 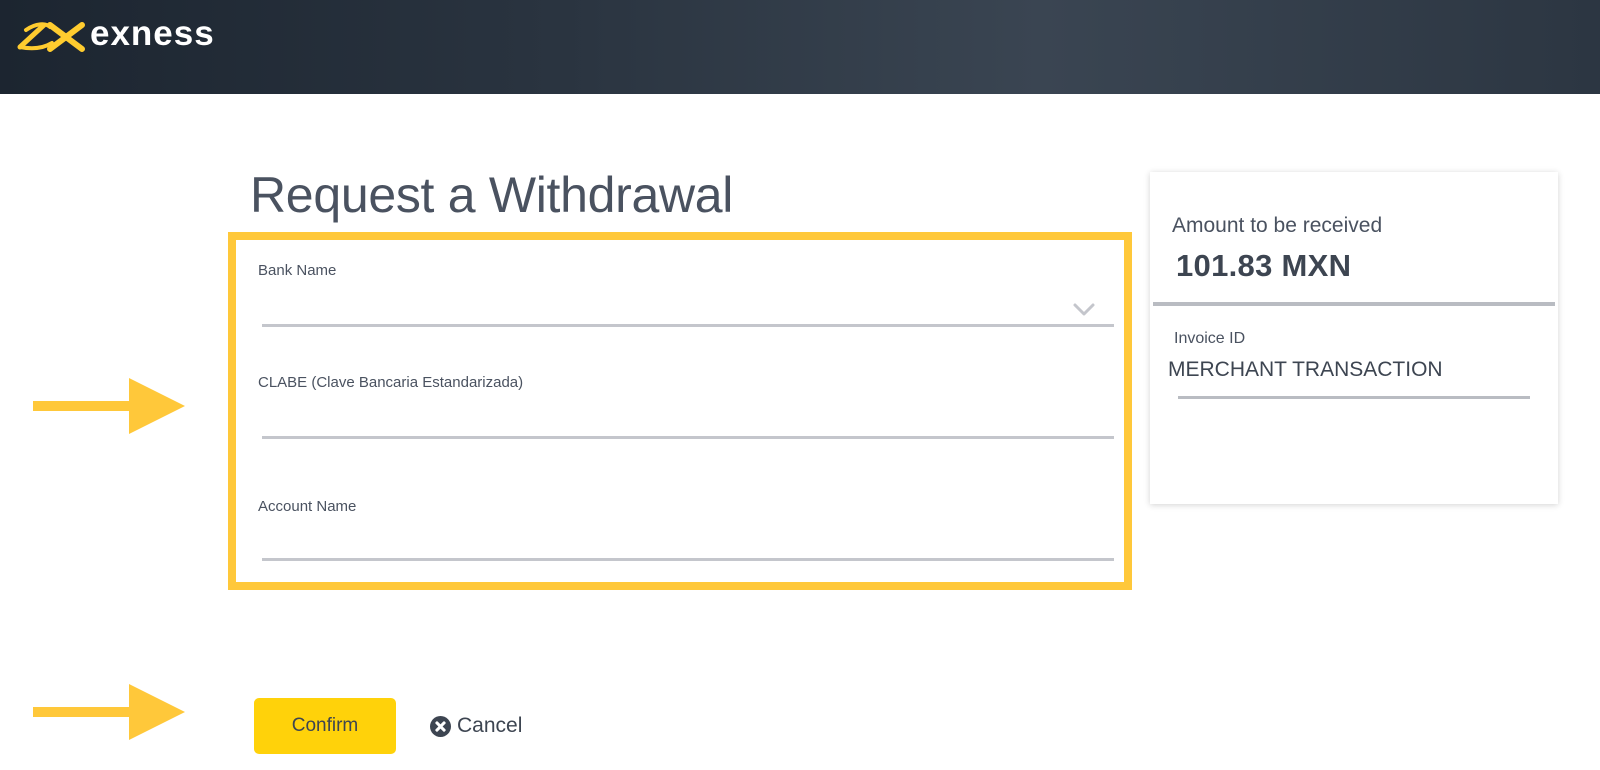 What do you see at coordinates (1305, 369) in the screenshot?
I see `invoice-id-value: MERCHANT TRANSACTION` at bounding box center [1305, 369].